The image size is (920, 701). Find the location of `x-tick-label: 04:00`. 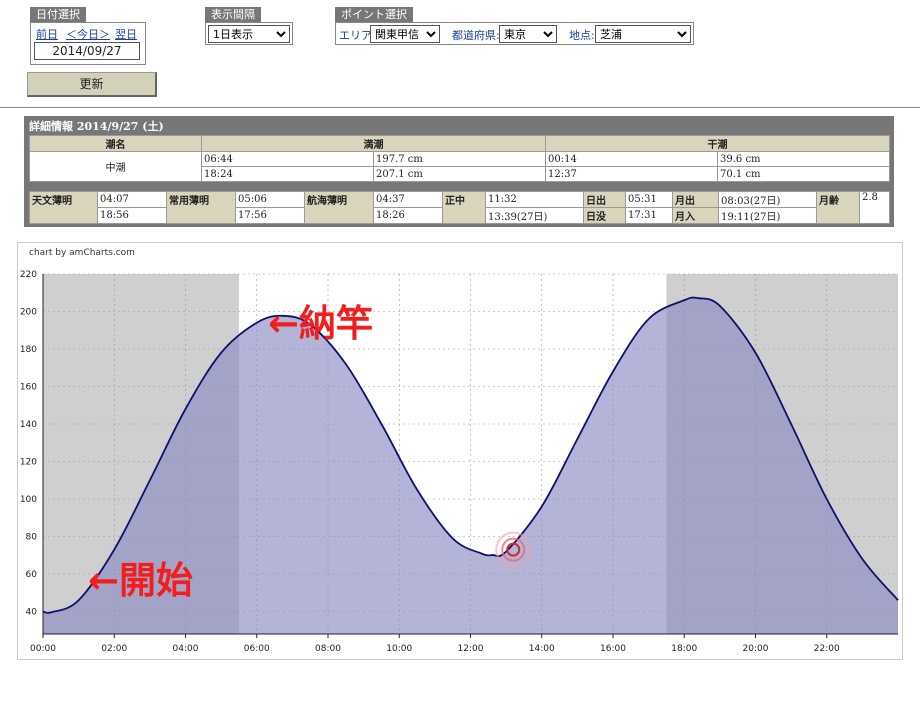

x-tick-label: 04:00 is located at coordinates (186, 649).